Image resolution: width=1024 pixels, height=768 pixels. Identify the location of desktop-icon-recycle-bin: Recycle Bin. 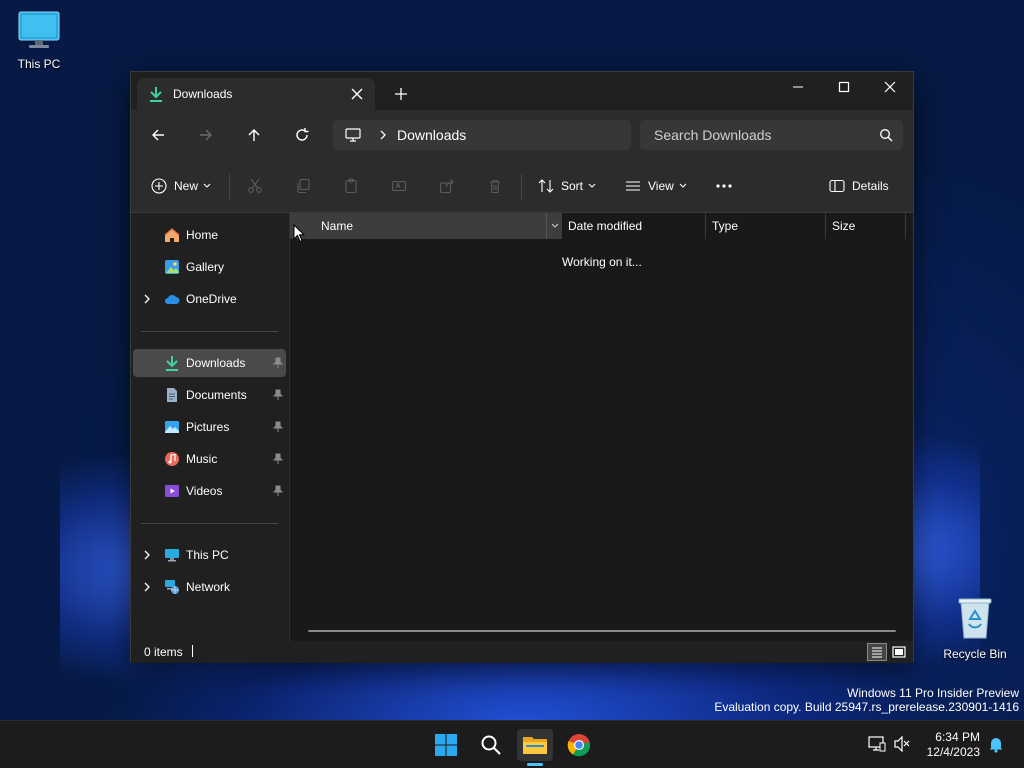
(975, 628).